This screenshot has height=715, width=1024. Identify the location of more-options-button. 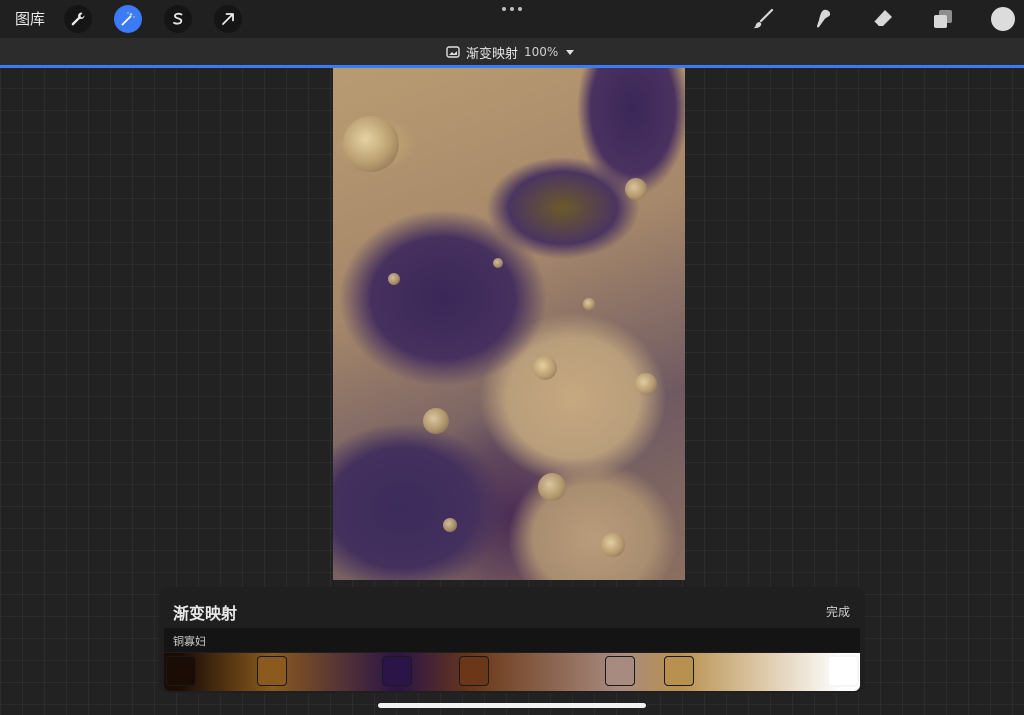
(512, 10).